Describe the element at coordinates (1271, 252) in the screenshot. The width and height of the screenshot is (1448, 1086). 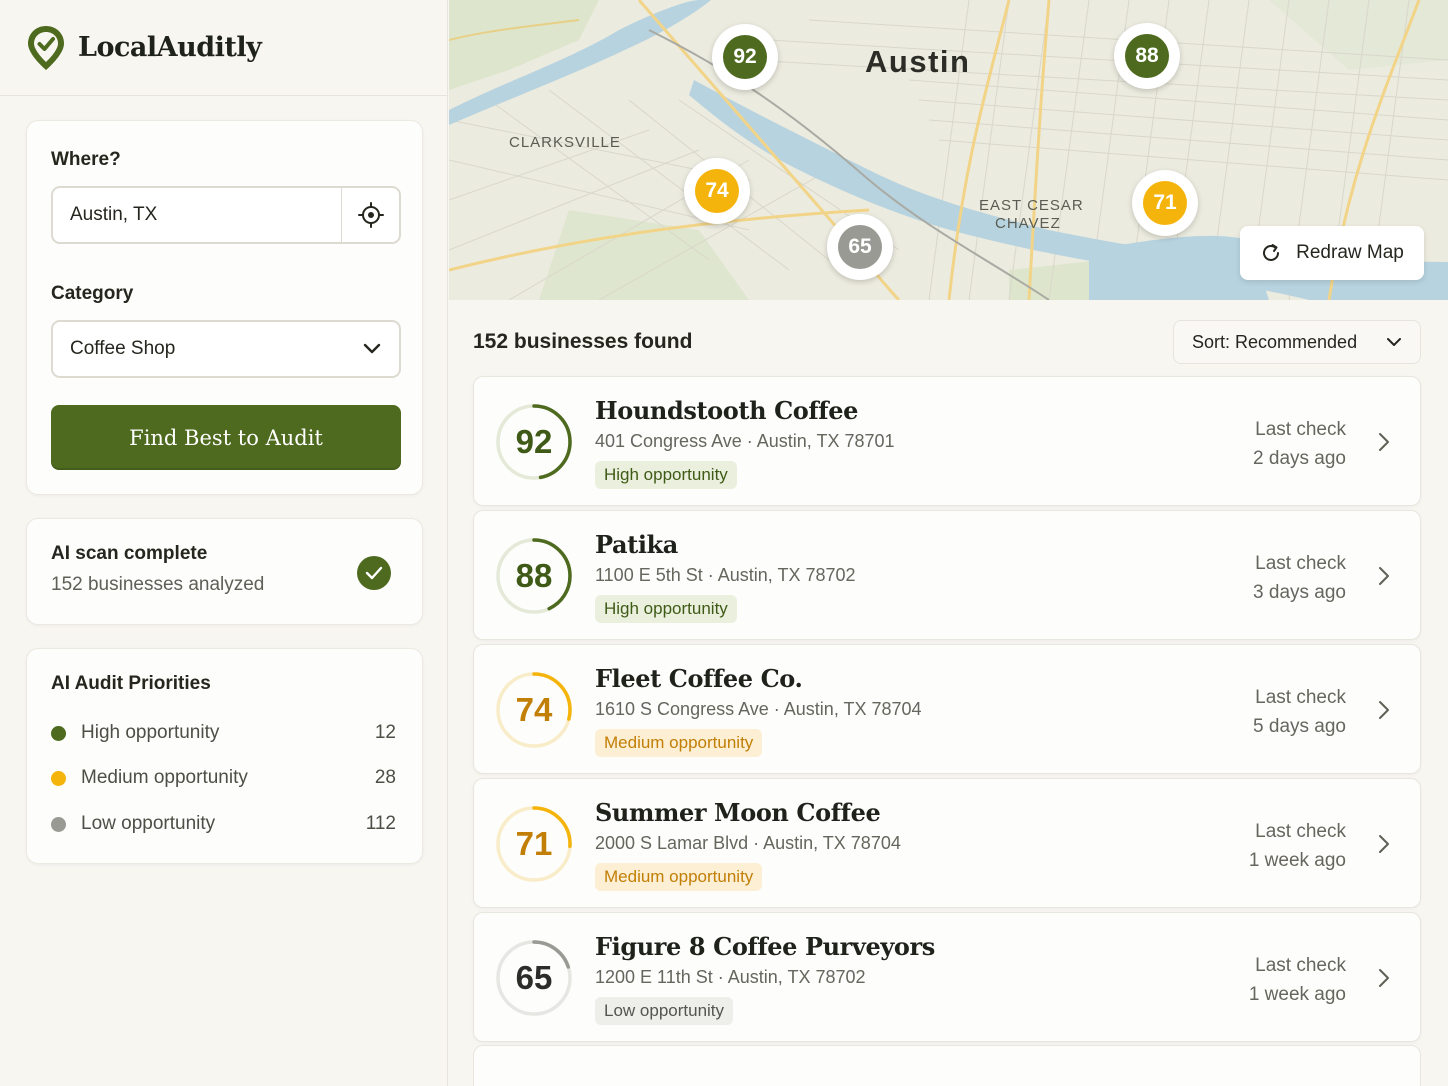
I see `refresh-icon` at that location.